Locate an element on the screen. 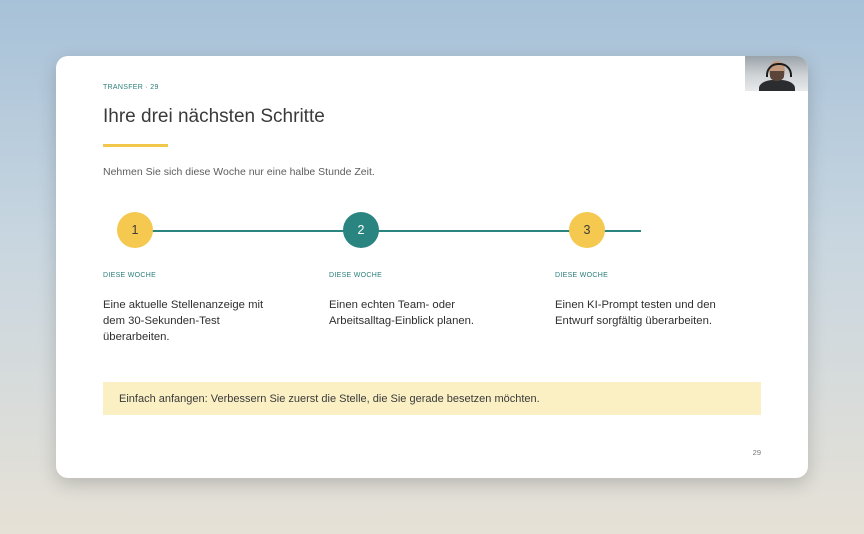 The width and height of the screenshot is (864, 534). step-2-number: 2 is located at coordinates (361, 230).